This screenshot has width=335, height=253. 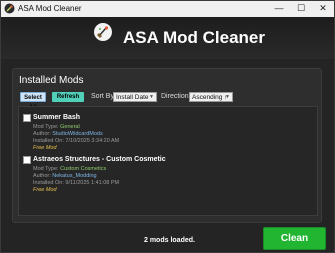 I want to click on mod-type: Mod Type: Custom Cosmetics, so click(x=70, y=169).